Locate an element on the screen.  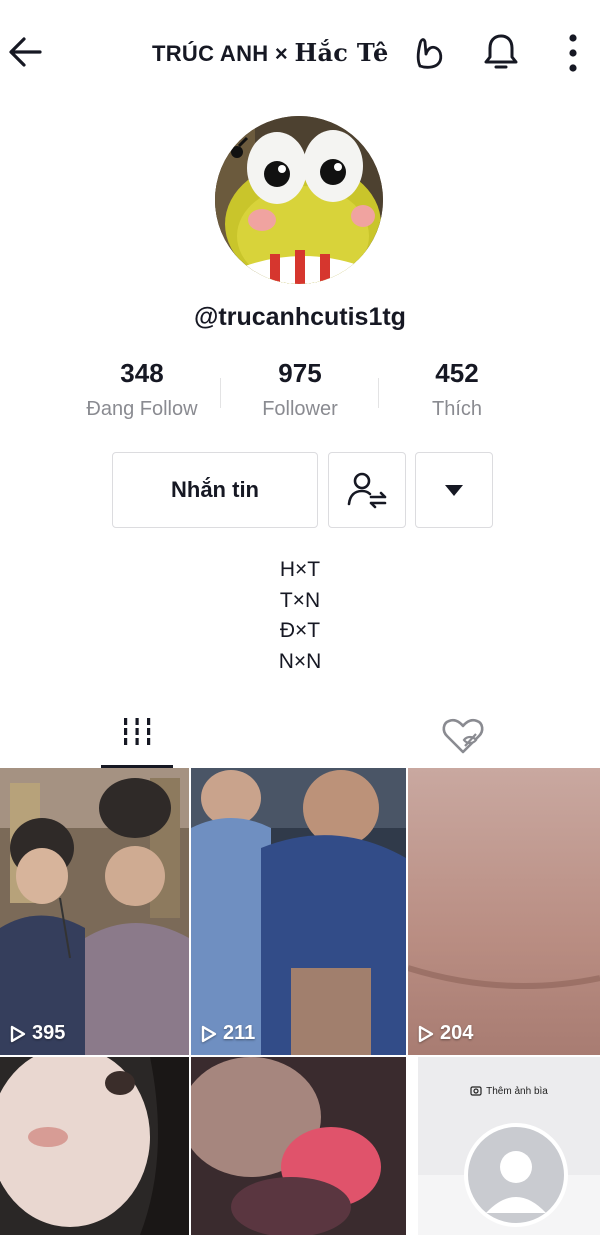
tab-liked-videos is located at coordinates (463, 737).